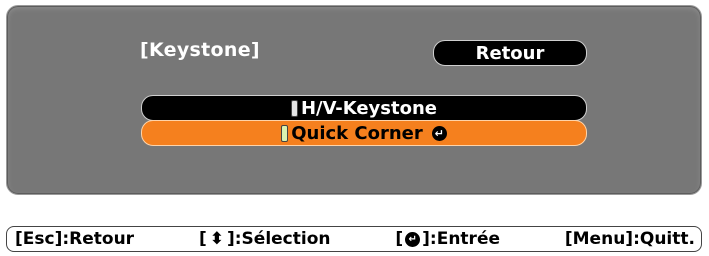 This screenshot has height=256, width=709. Describe the element at coordinates (200, 50) in the screenshot. I see `menu-title: [Keystone]` at that location.